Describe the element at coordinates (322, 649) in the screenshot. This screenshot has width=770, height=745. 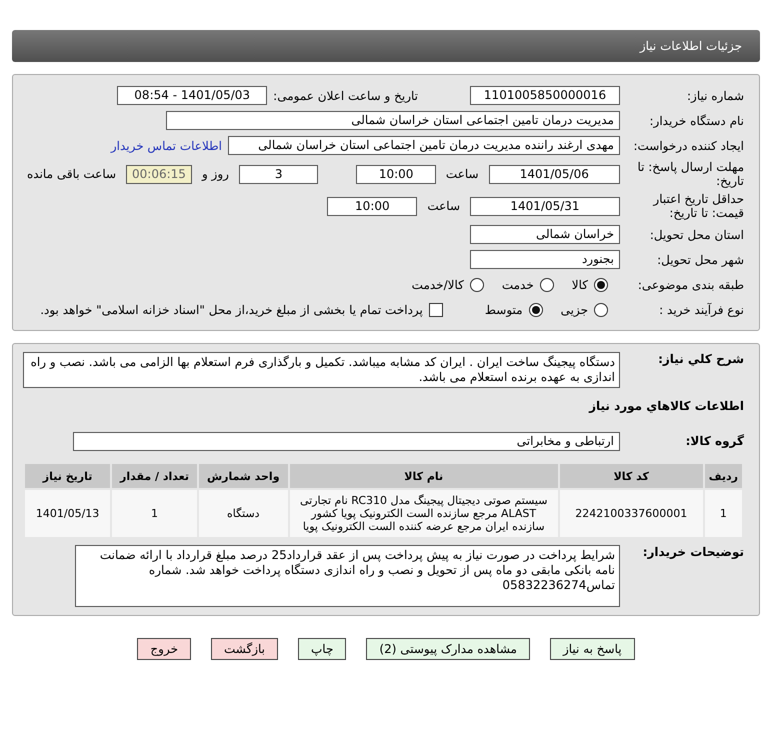
I see `action-button: چاپ` at that location.